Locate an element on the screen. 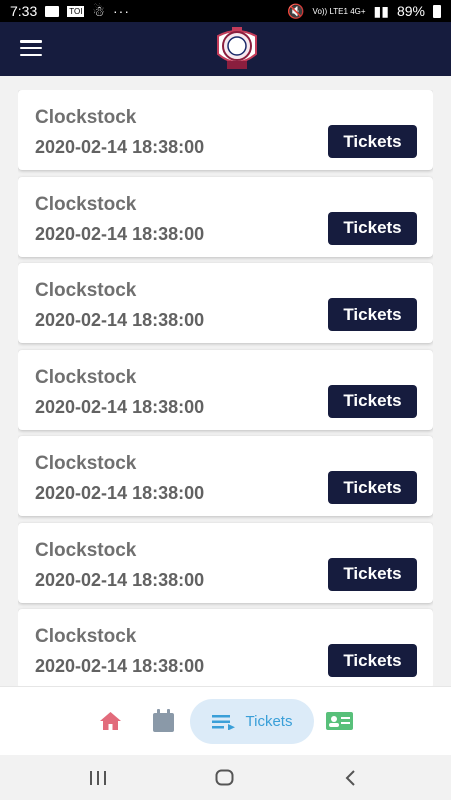 This screenshot has width=451, height=800. status-bar: 7:33 TOI ☃ ··· 🔇 Vo)) LTE1 4G+ ▮▮ 89% is located at coordinates (225, 11).